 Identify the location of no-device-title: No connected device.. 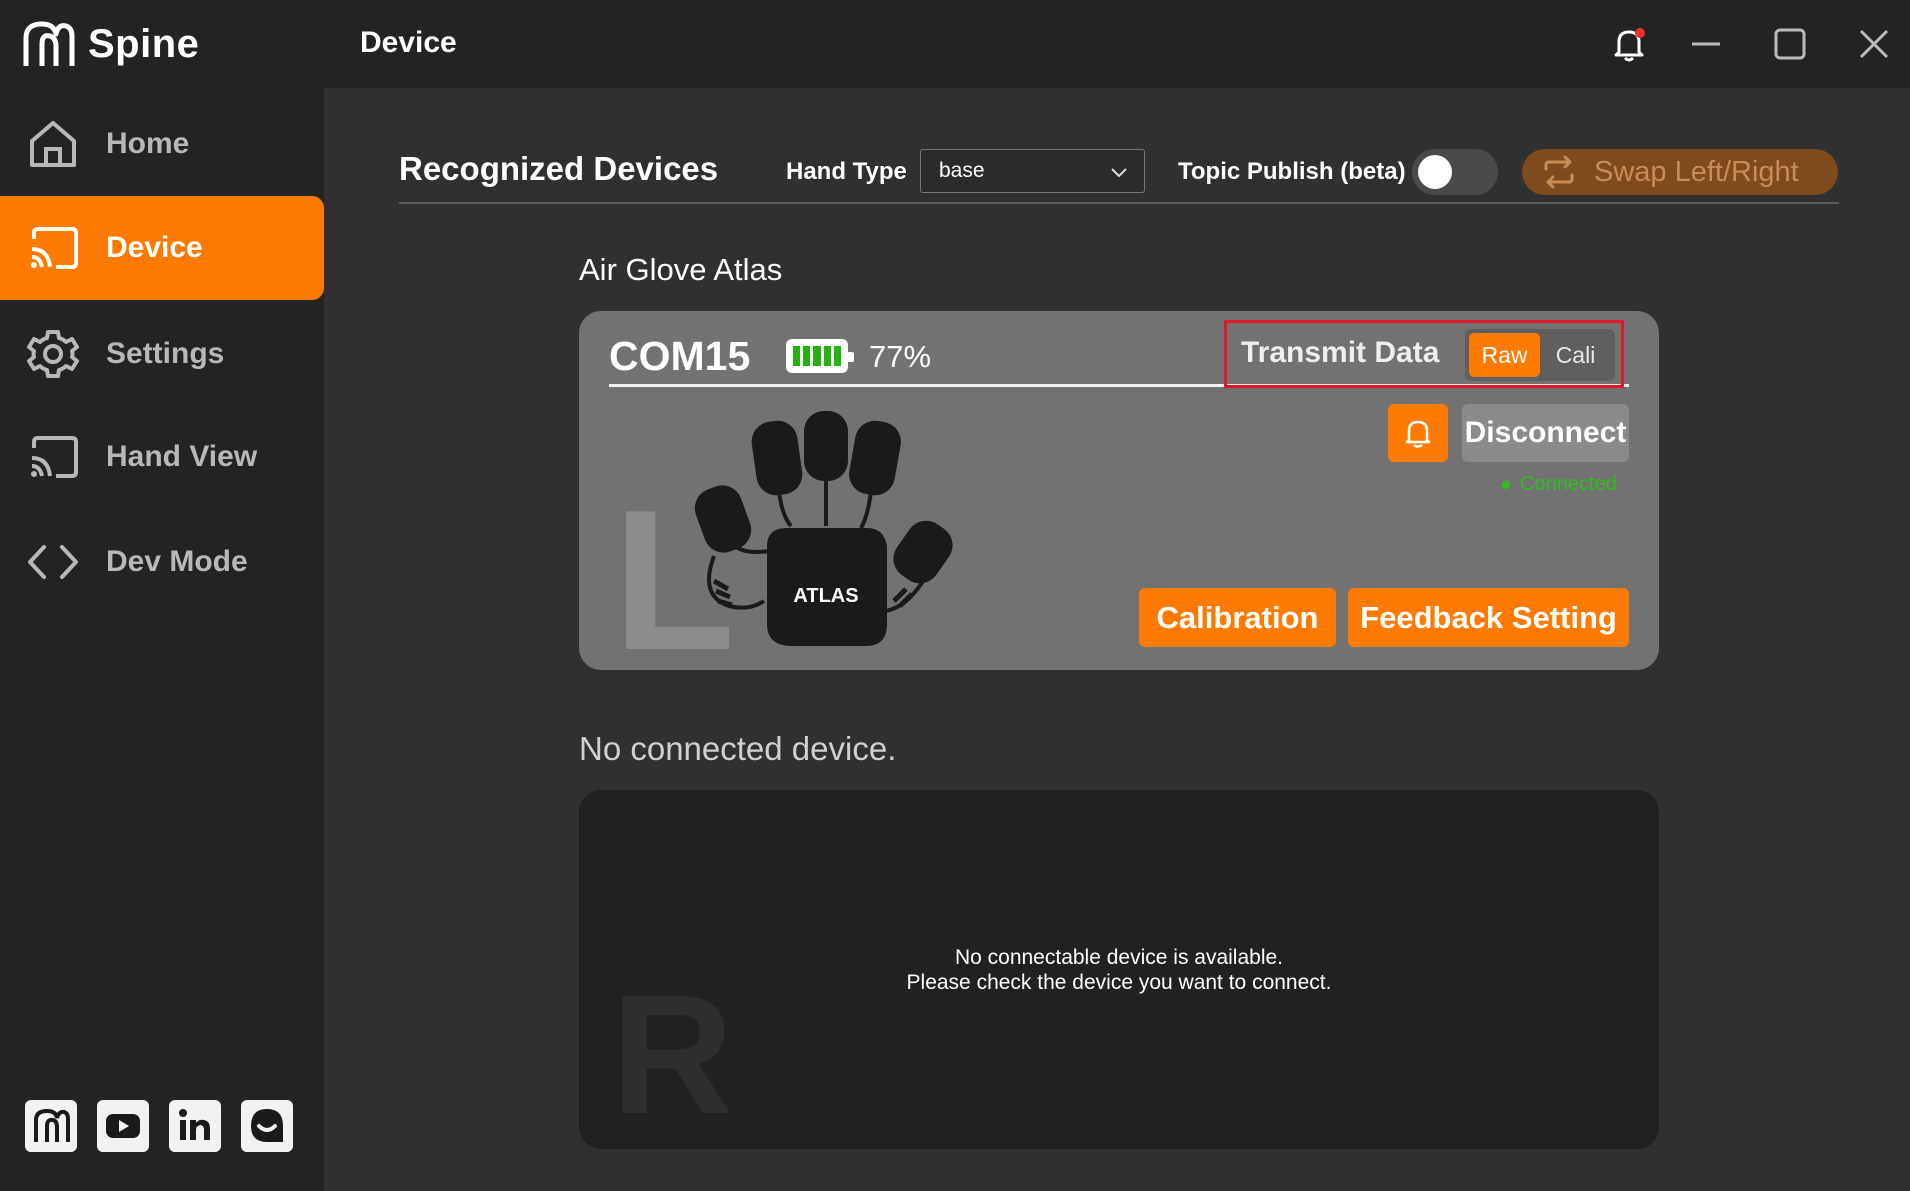
(738, 748).